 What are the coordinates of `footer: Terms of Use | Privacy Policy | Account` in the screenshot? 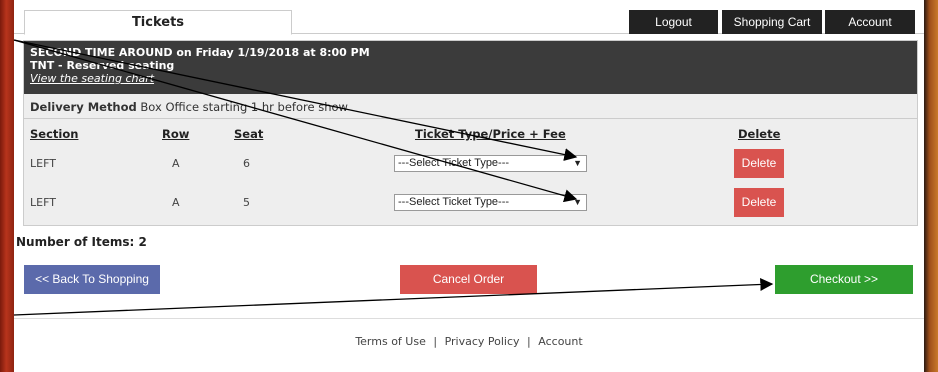 It's located at (469, 341).